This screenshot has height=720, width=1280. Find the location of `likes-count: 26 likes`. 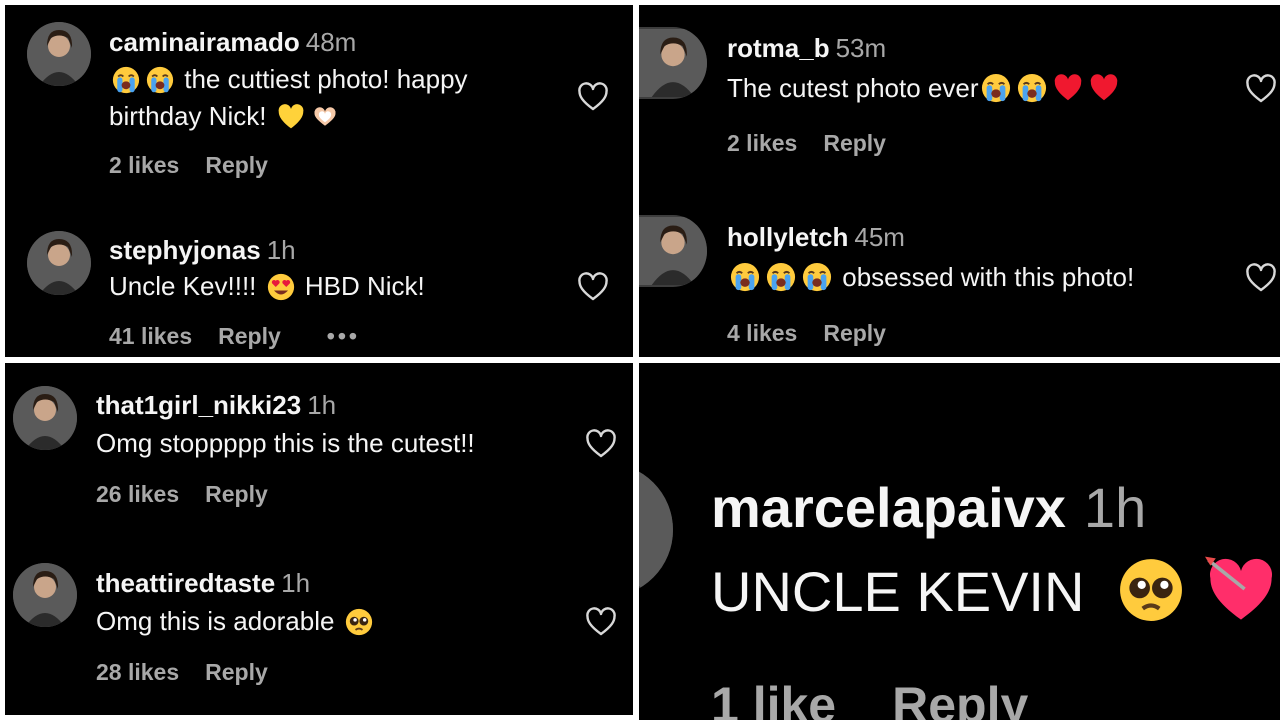

likes-count: 26 likes is located at coordinates (137, 494).